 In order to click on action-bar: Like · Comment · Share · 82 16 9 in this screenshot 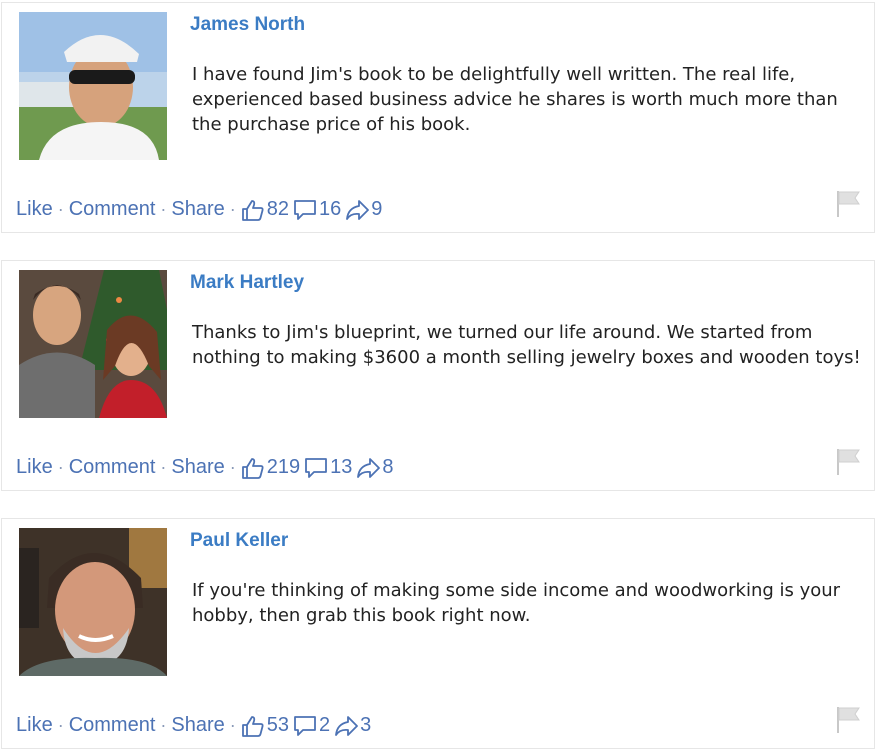, I will do `click(201, 209)`.